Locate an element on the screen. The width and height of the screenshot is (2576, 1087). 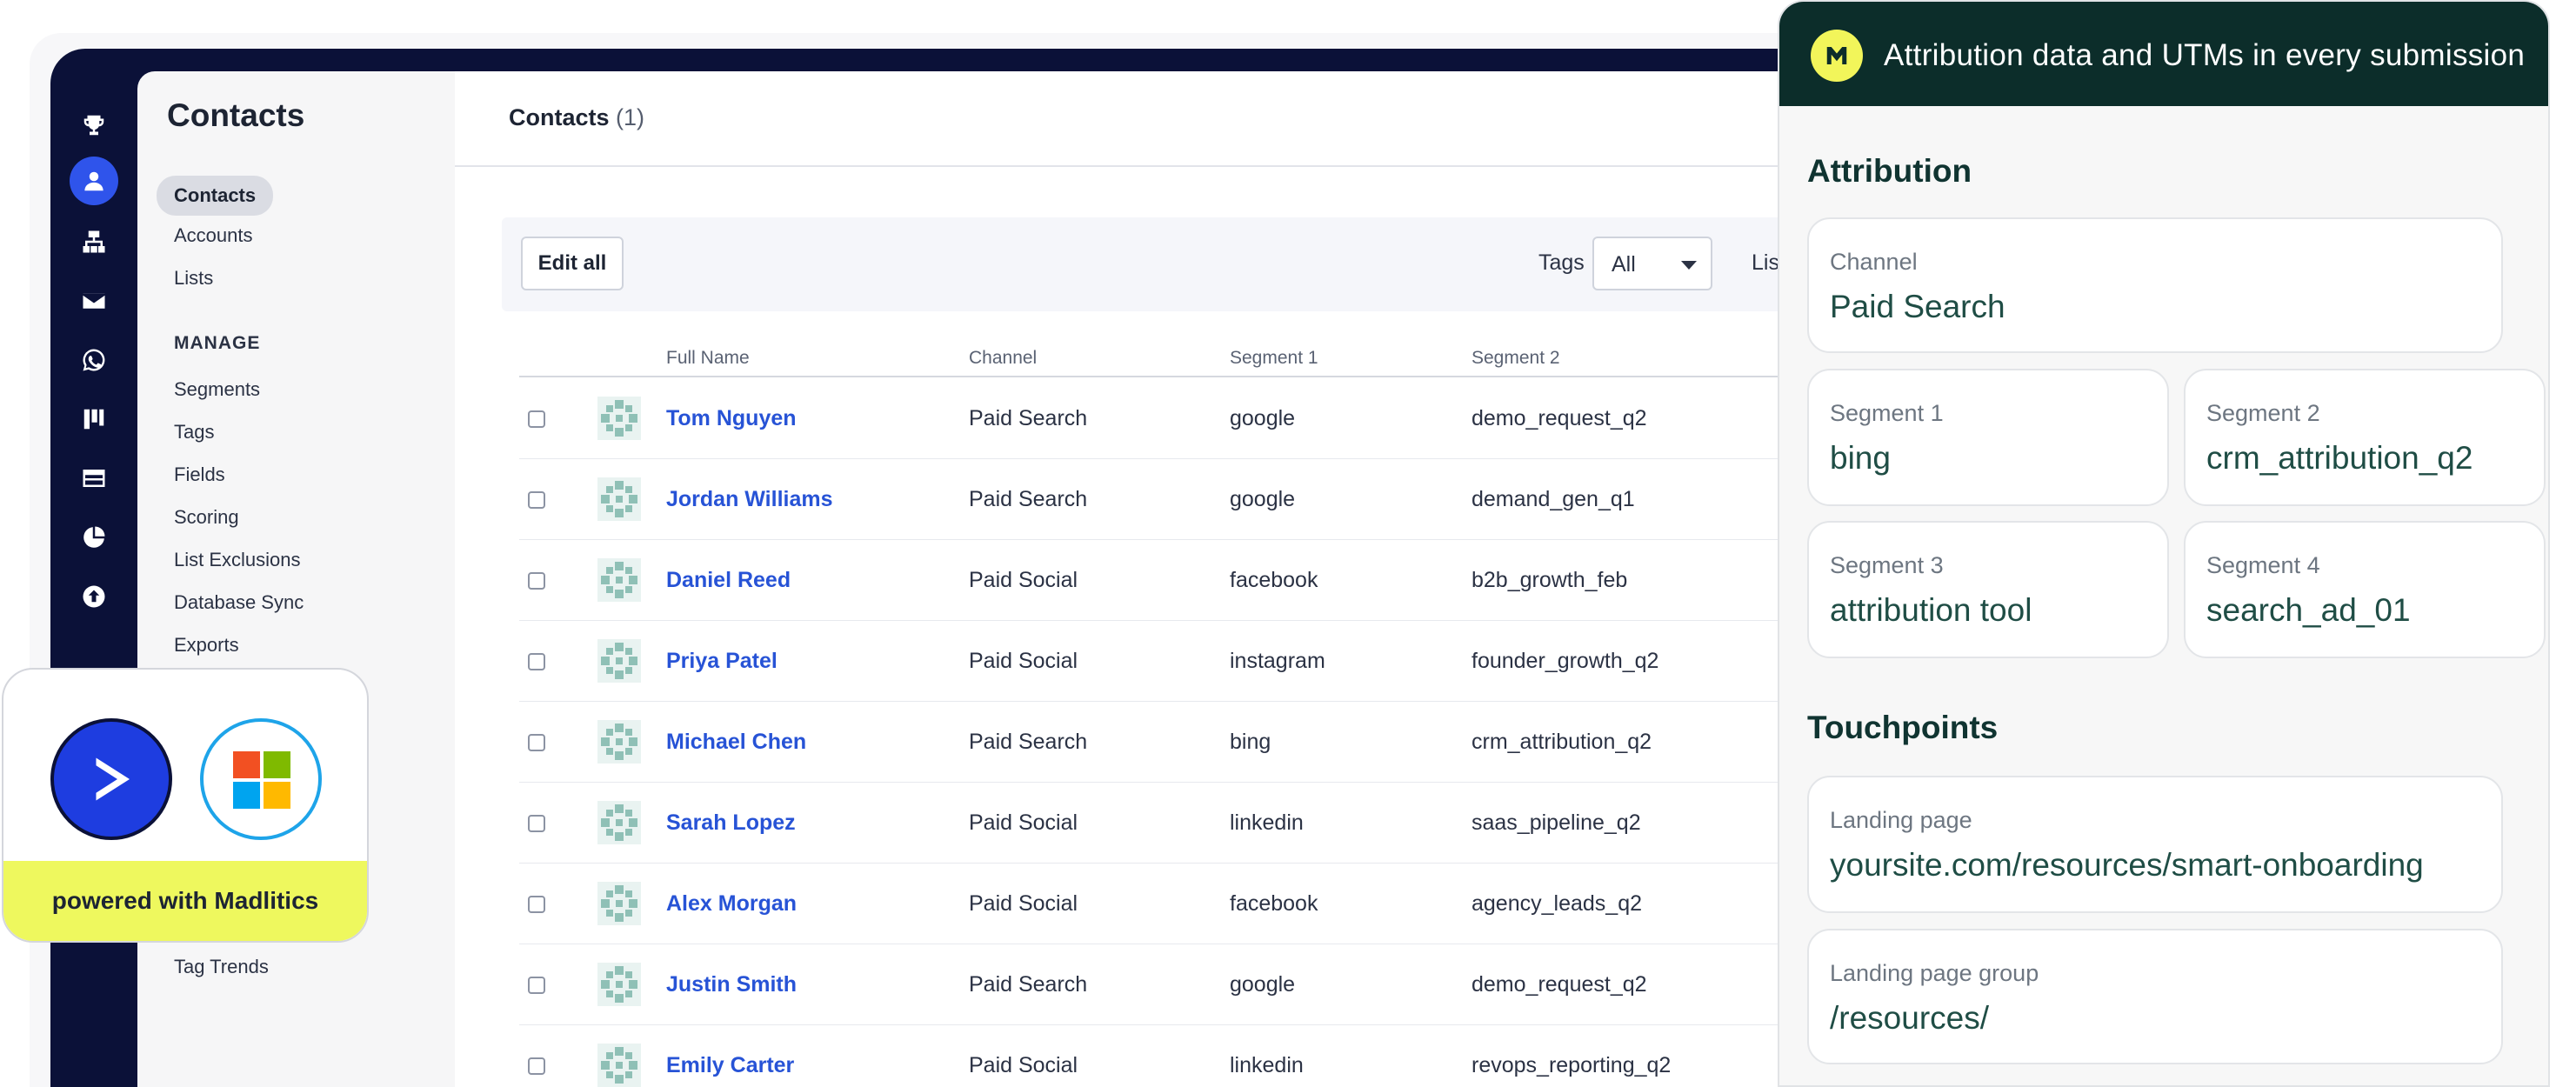
segment-2-value: crm_attribution_q2 is located at coordinates (2339, 458).